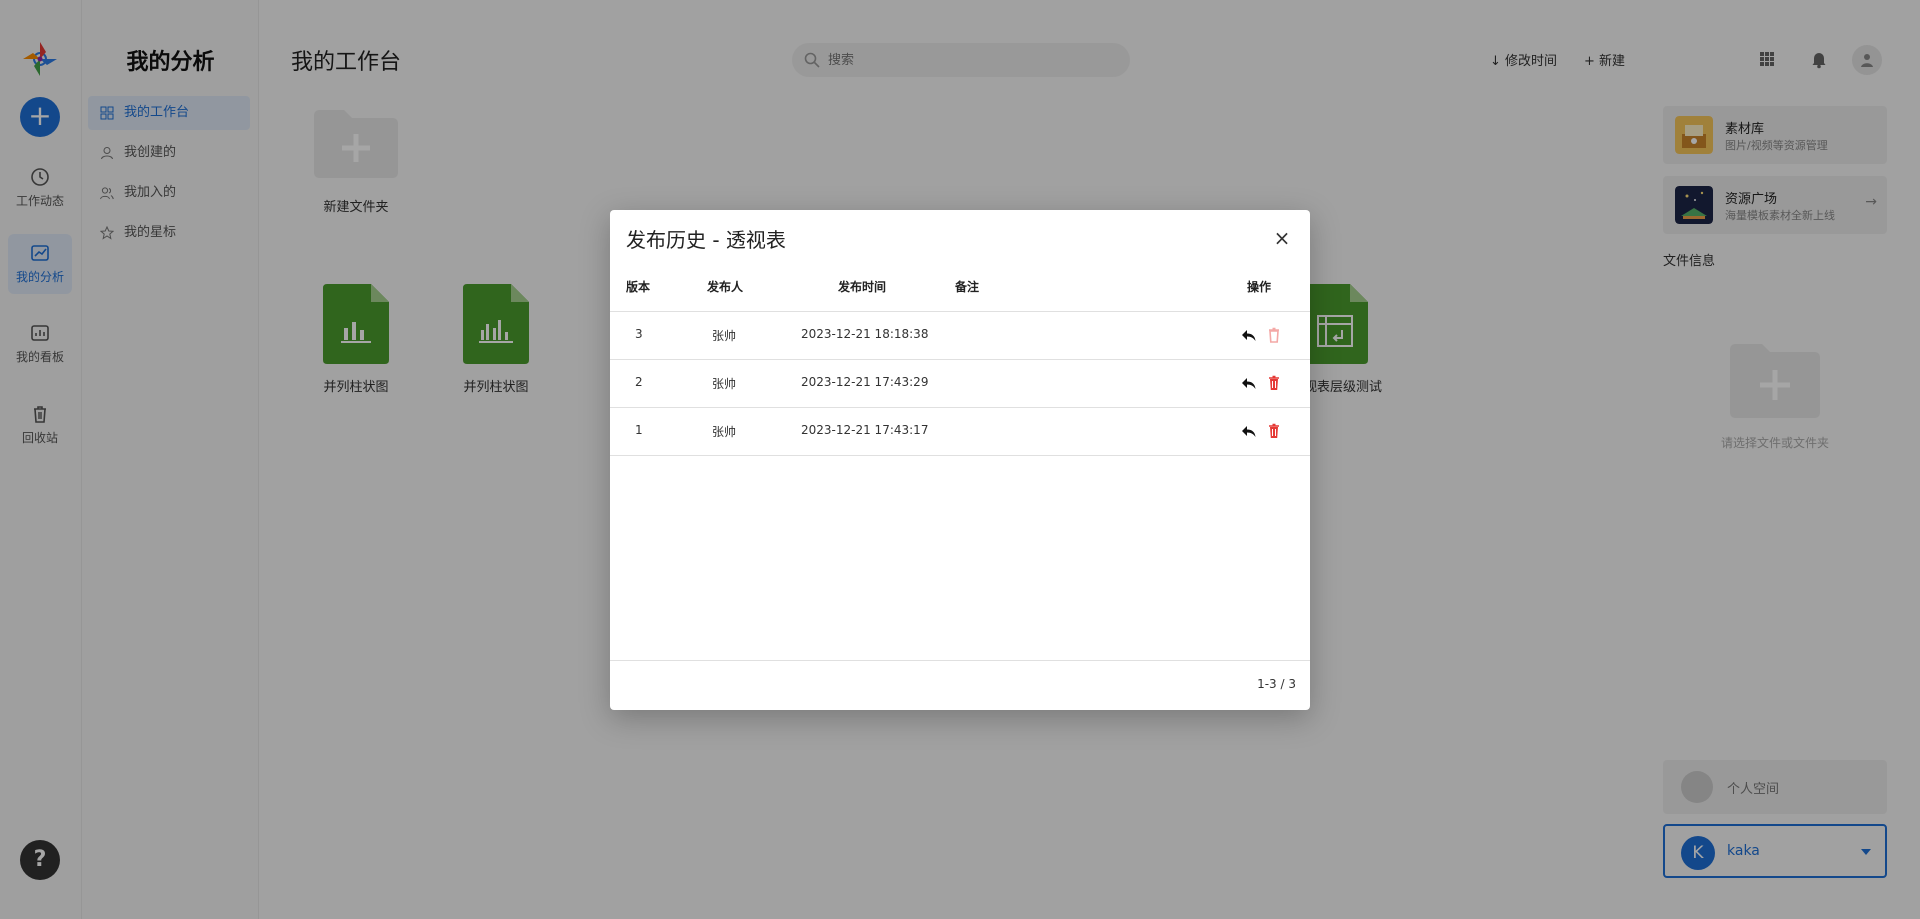 This screenshot has height=919, width=1920. I want to click on column-header-time: 发布时间, so click(862, 287).